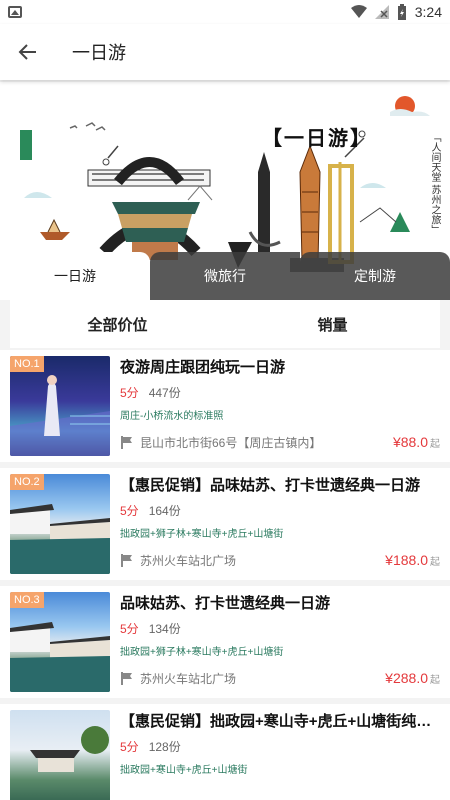 This screenshot has height=800, width=450. Describe the element at coordinates (203, 367) in the screenshot. I see `tour-title: 夜游周庄跟团纯玩一日游` at that location.